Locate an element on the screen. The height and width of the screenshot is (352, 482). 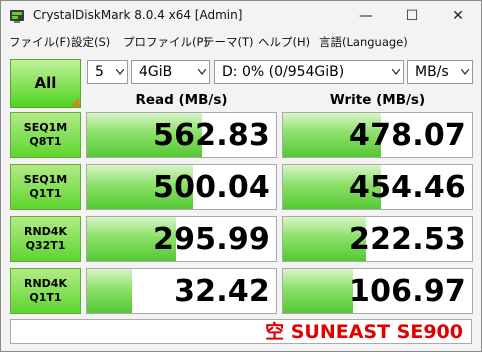
read-column-header: Read (MB/s) is located at coordinates (181, 100).